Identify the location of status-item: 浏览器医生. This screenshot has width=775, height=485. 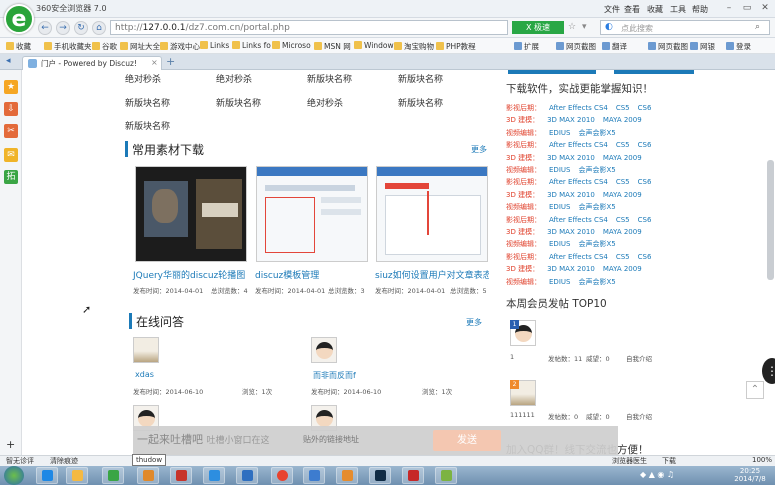
(629, 461).